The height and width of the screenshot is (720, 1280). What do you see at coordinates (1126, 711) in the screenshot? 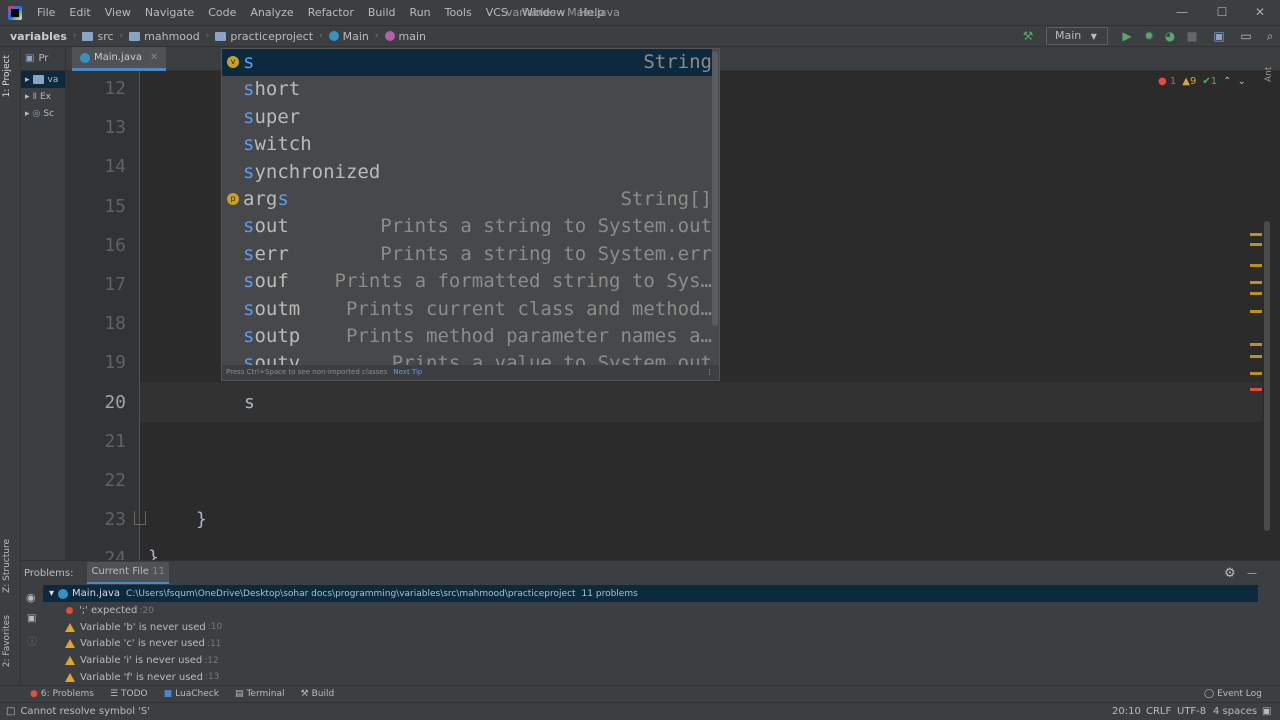
I see `caret-position: 20:10` at bounding box center [1126, 711].